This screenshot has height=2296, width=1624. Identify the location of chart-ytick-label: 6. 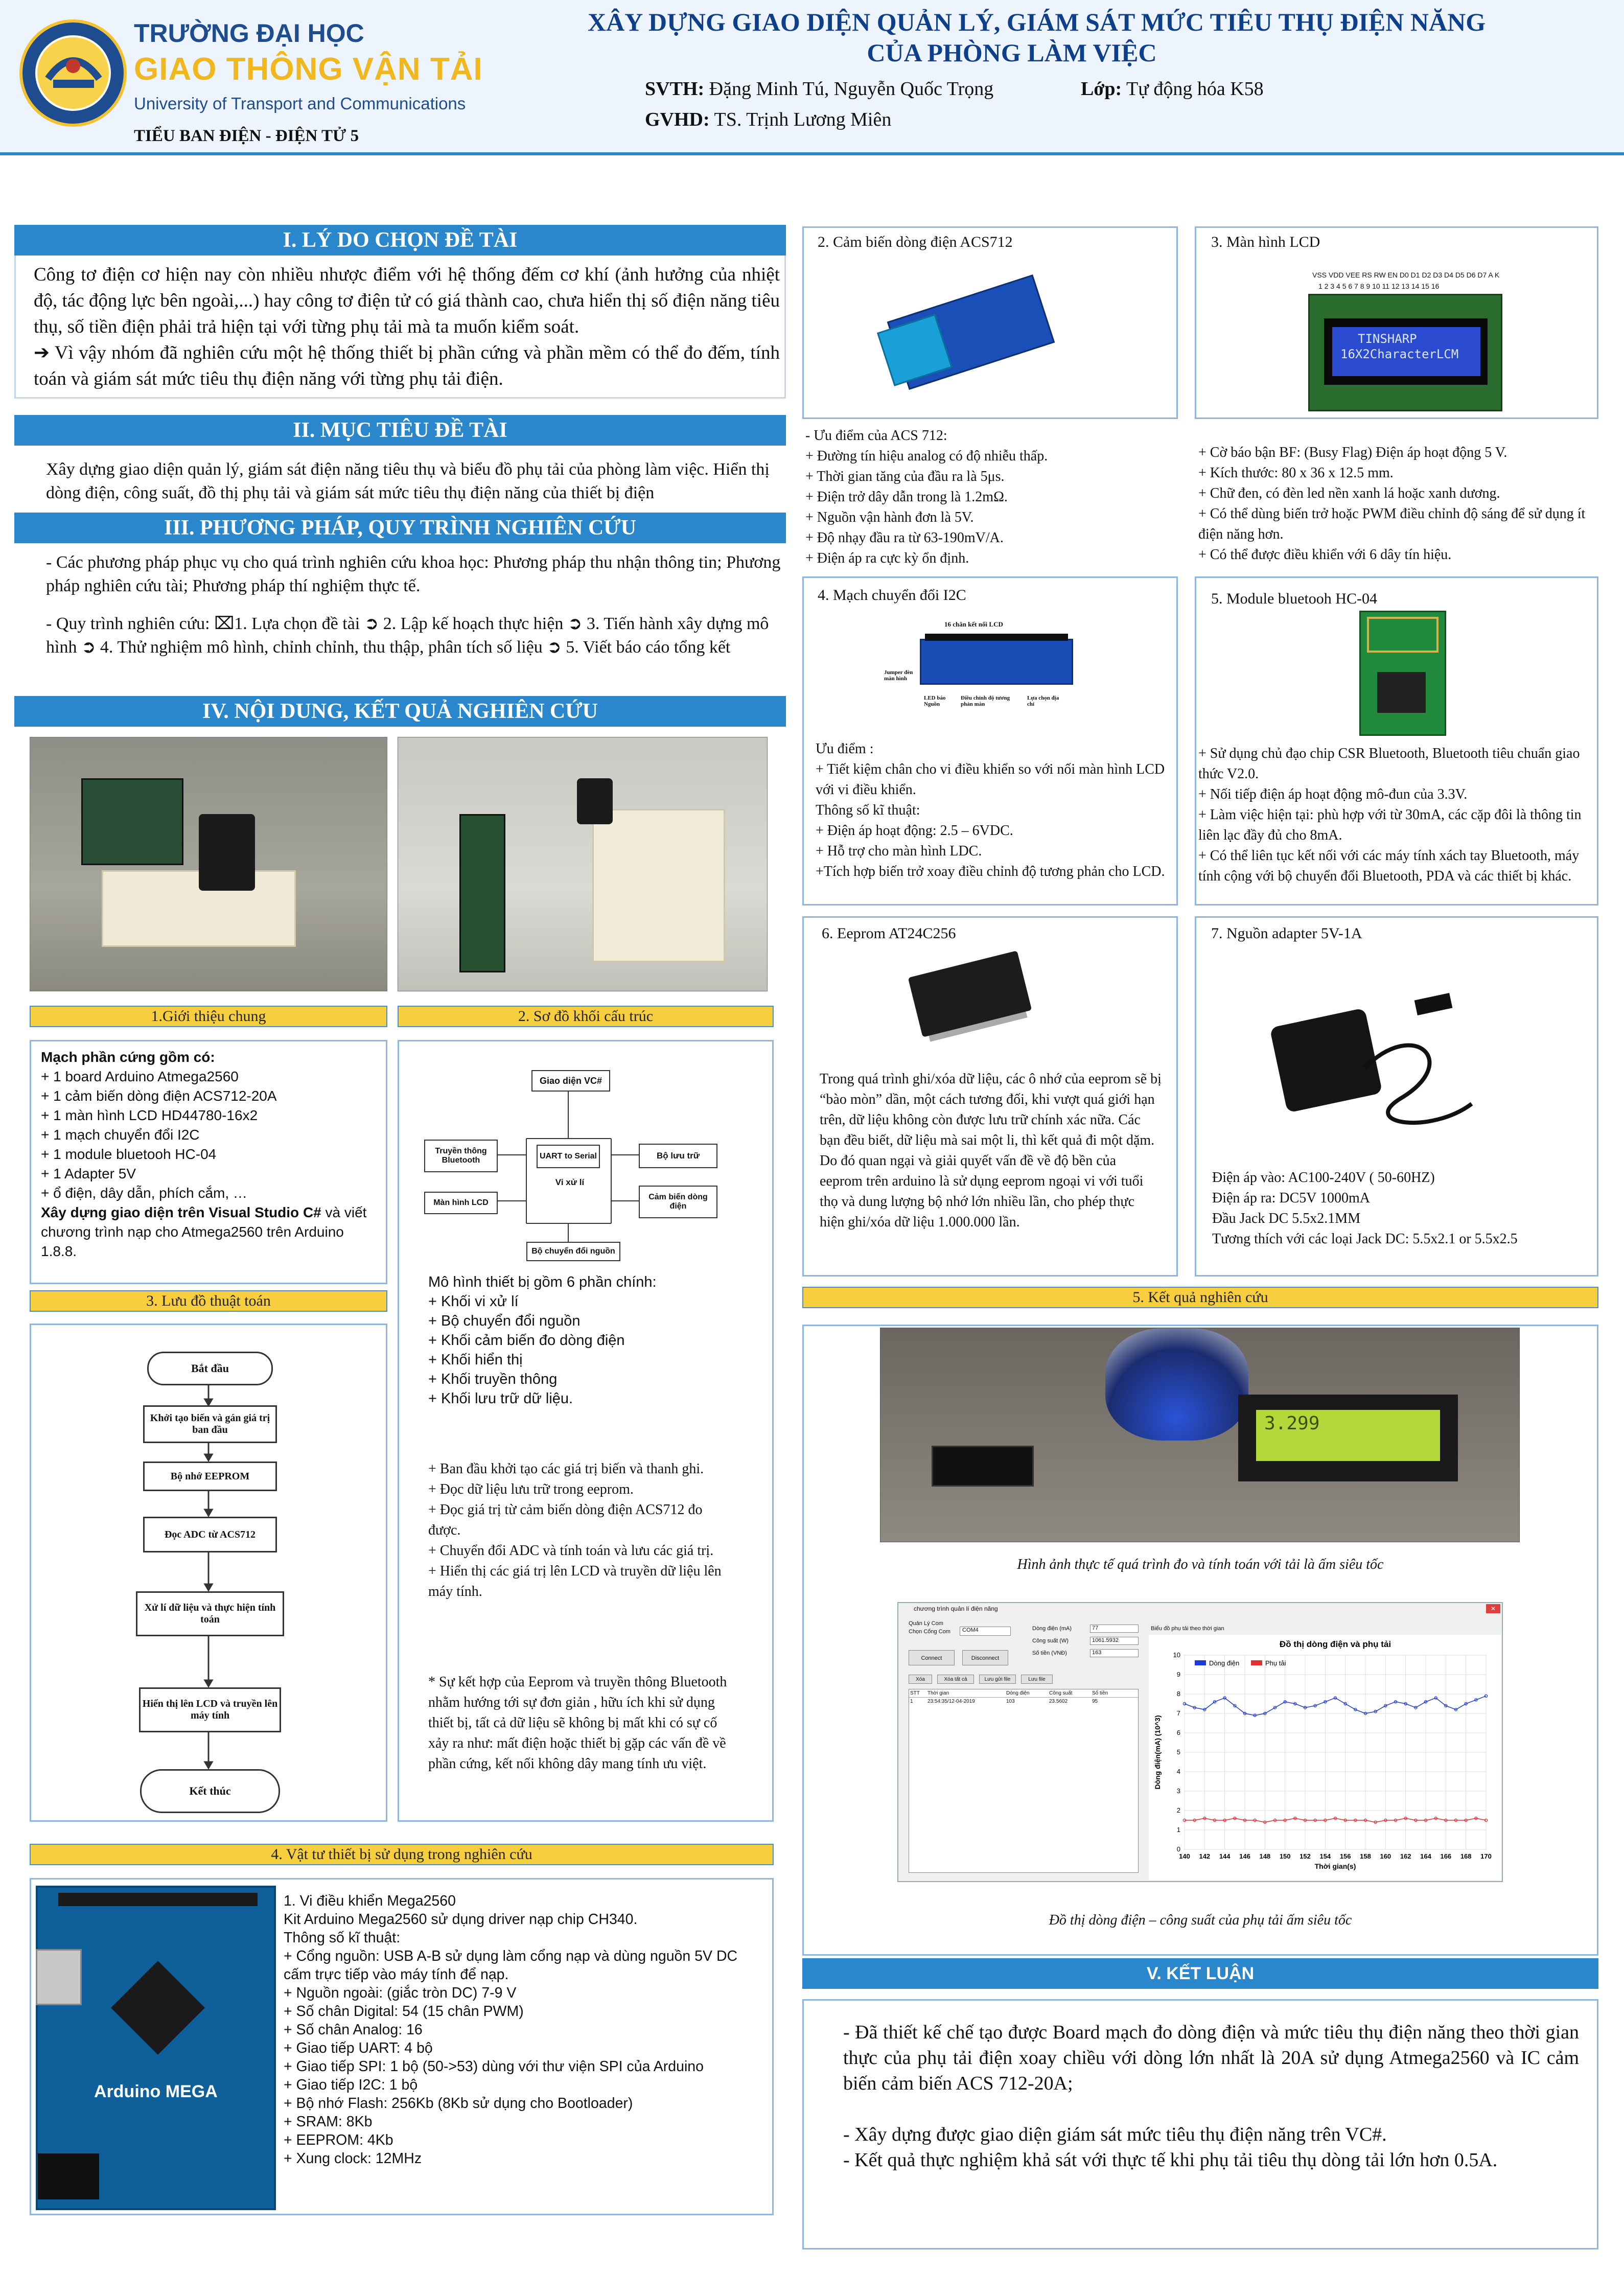
(1178, 1733).